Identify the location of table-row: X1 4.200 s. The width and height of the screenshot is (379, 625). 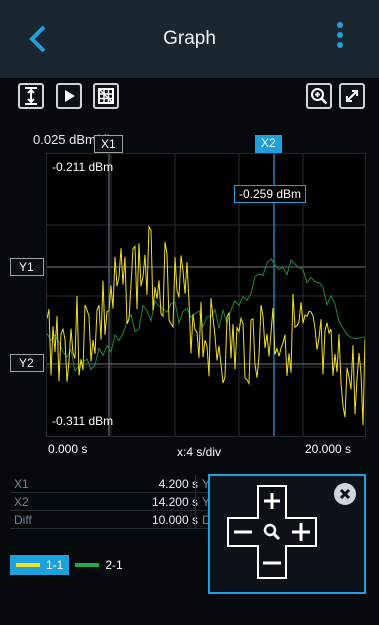
(110, 484).